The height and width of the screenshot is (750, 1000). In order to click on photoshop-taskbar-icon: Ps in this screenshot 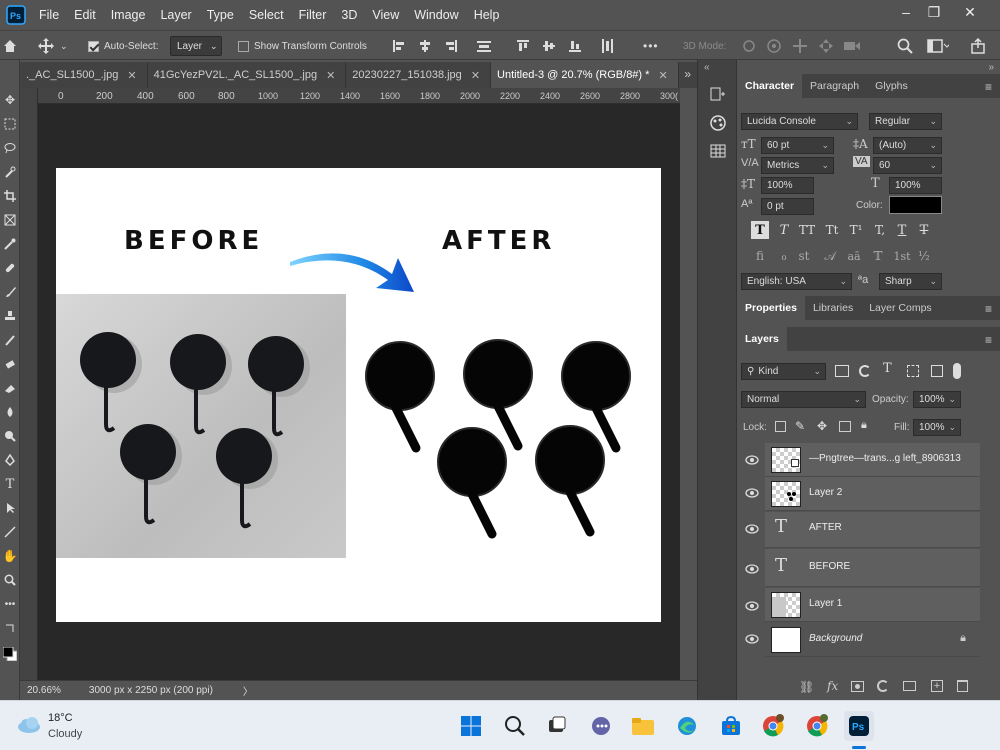, I will do `click(859, 726)`.